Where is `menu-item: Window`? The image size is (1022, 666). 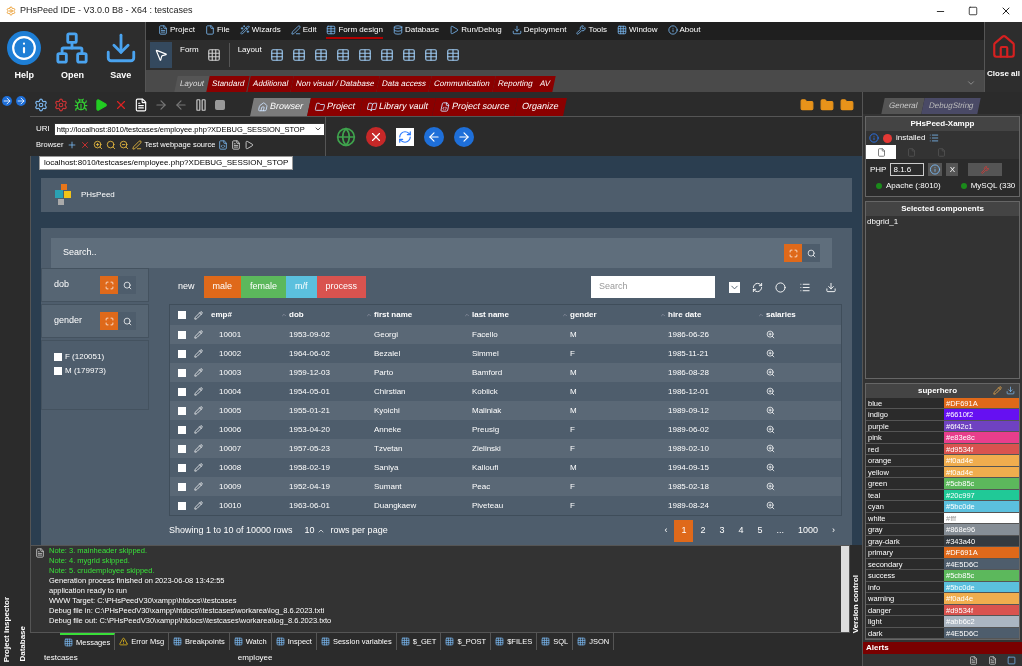 menu-item: Window is located at coordinates (637, 31).